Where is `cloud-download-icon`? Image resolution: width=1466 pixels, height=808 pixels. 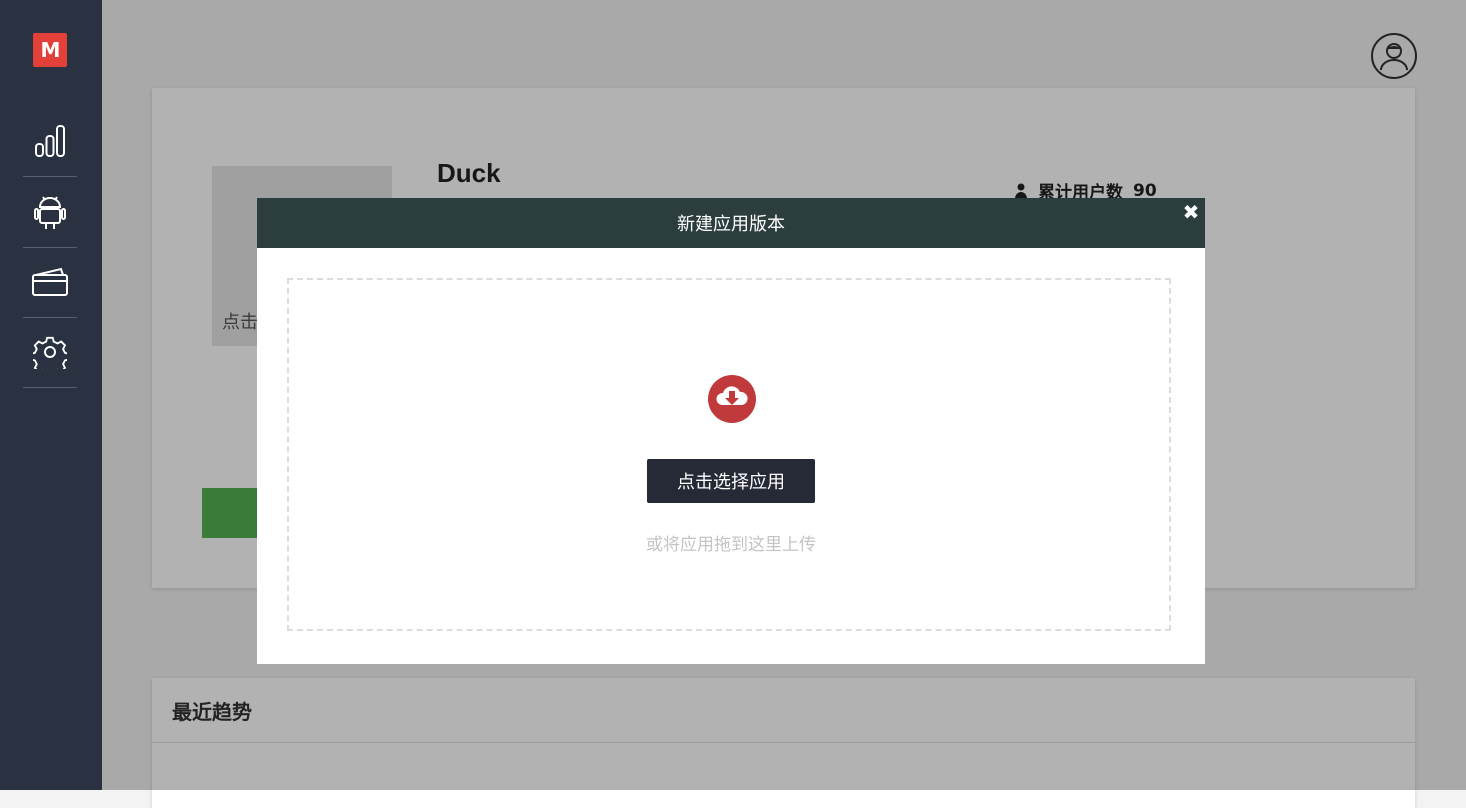
cloud-download-icon is located at coordinates (732, 399).